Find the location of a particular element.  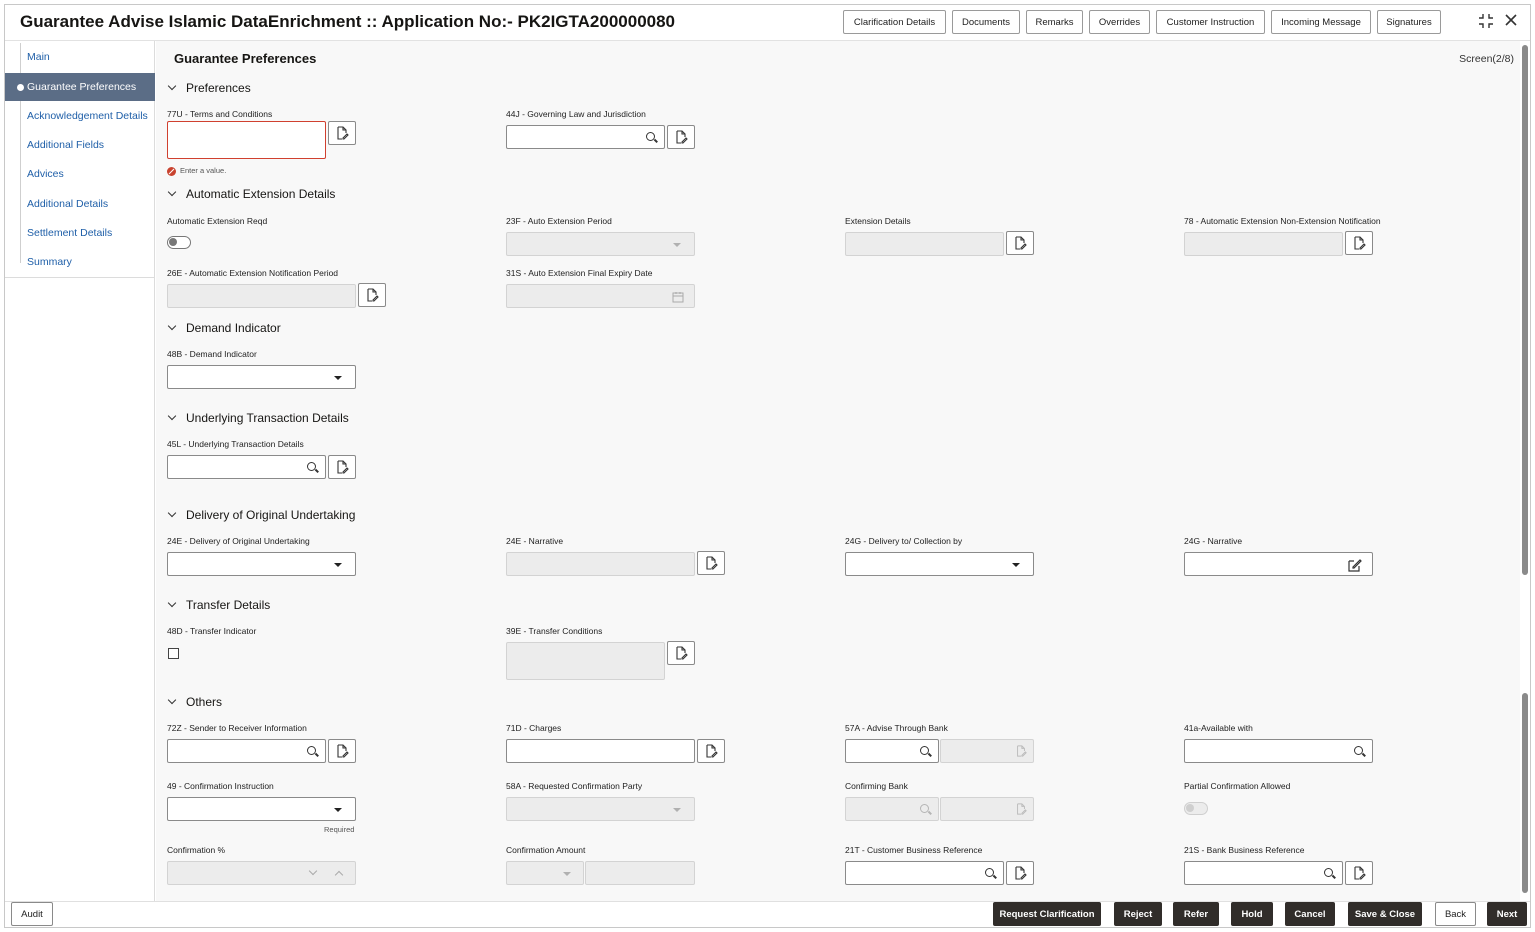

sidebar-item-advices: Advices is located at coordinates (80, 174).